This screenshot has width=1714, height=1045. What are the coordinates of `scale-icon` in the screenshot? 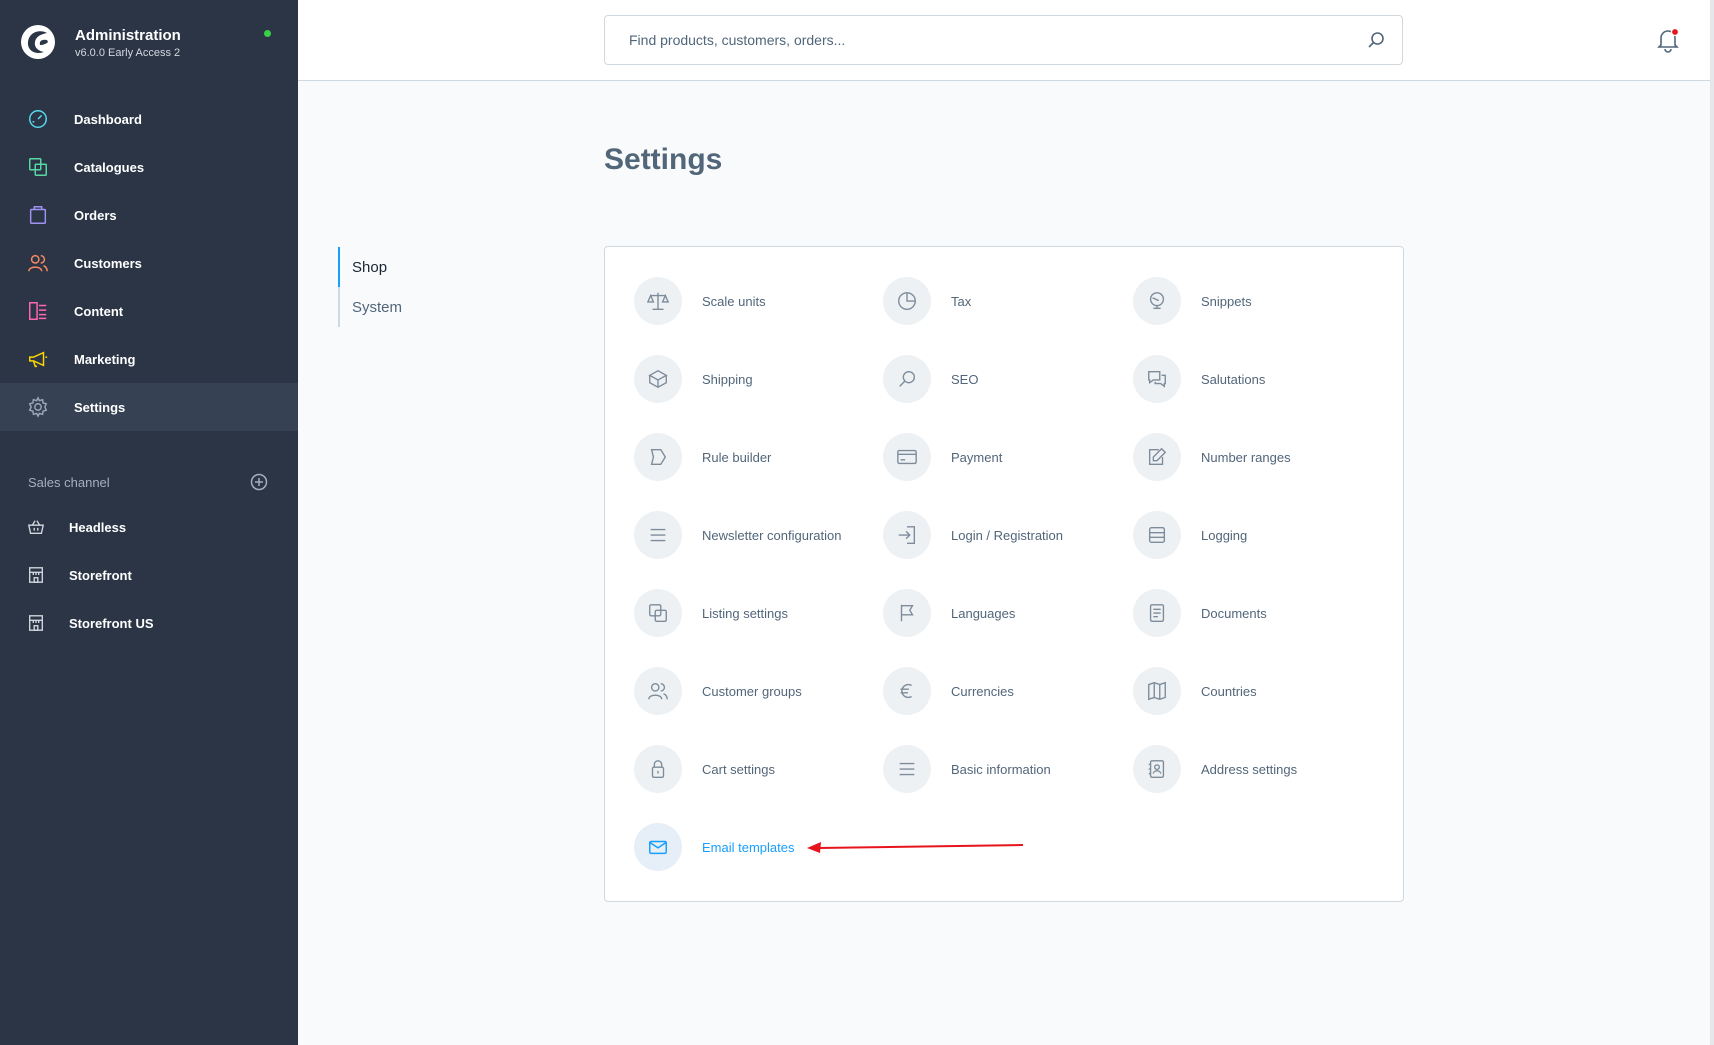 It's located at (658, 301).